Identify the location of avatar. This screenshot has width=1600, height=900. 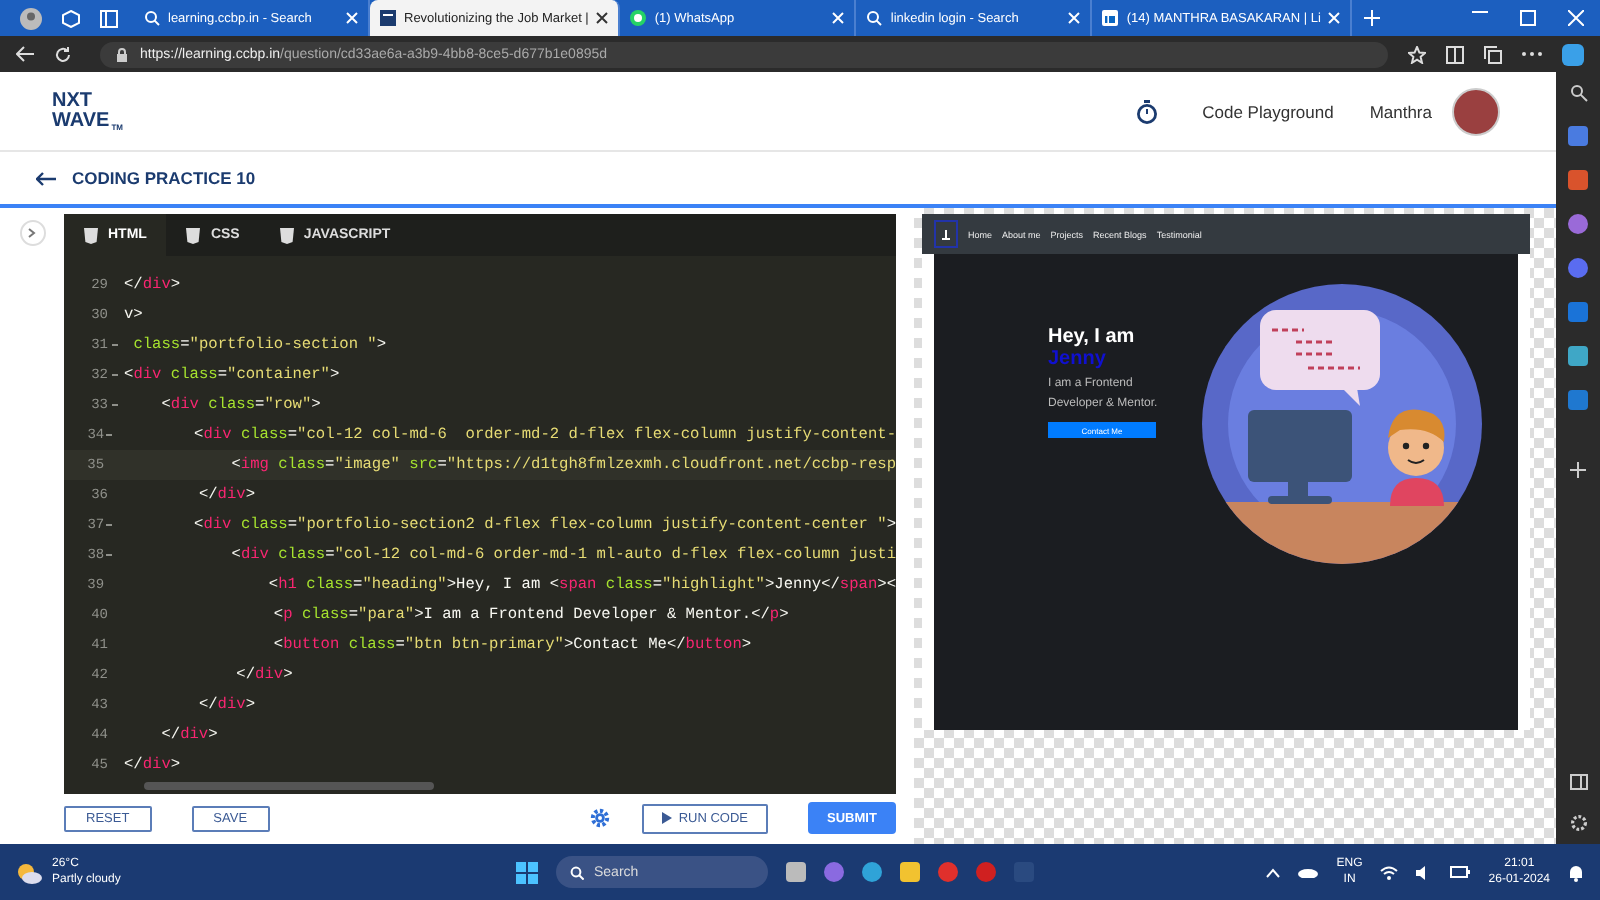
(1476, 111).